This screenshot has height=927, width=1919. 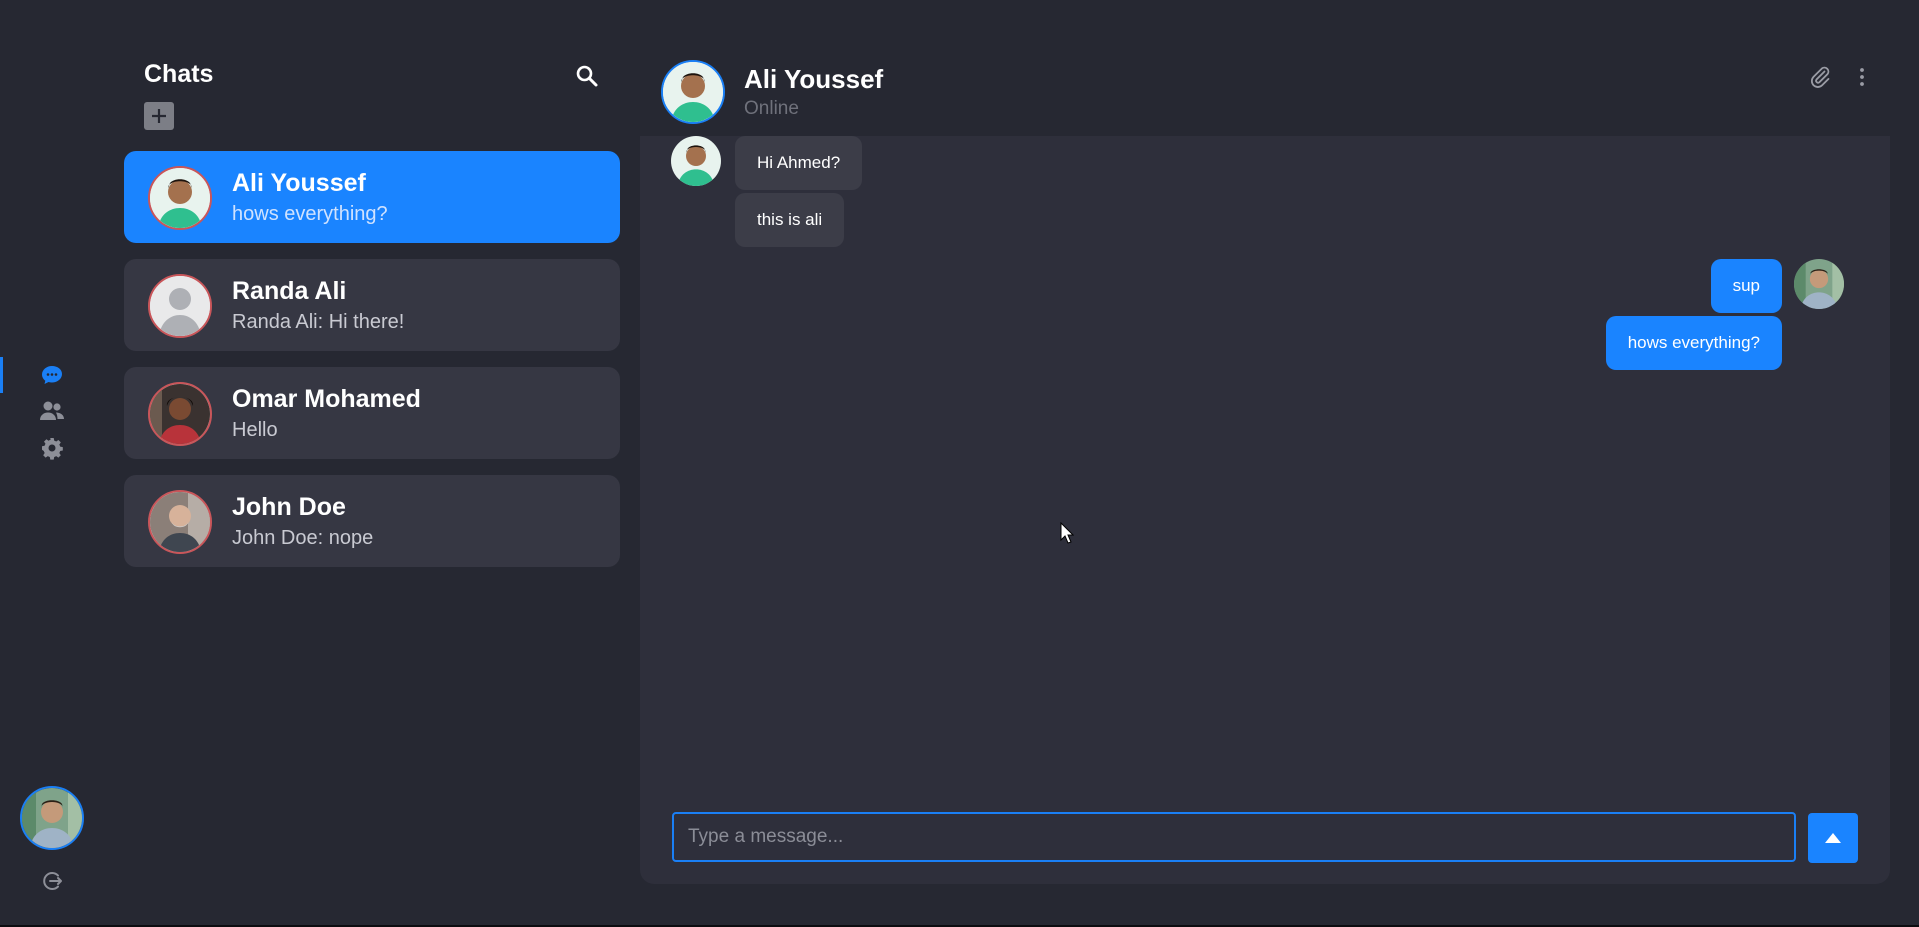 I want to click on chat-last-message: hows everything?, so click(x=310, y=214).